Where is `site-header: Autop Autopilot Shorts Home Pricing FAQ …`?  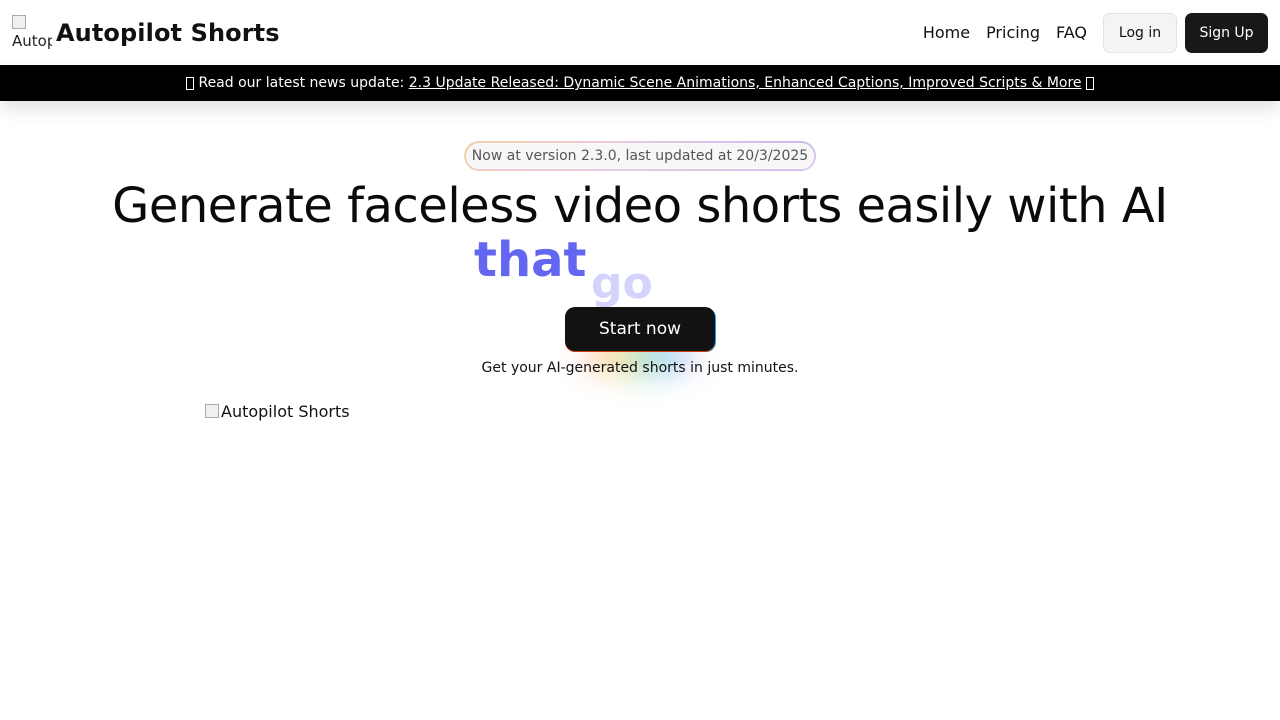
site-header: Autop Autopilot Shorts Home Pricing FAQ … is located at coordinates (640, 32).